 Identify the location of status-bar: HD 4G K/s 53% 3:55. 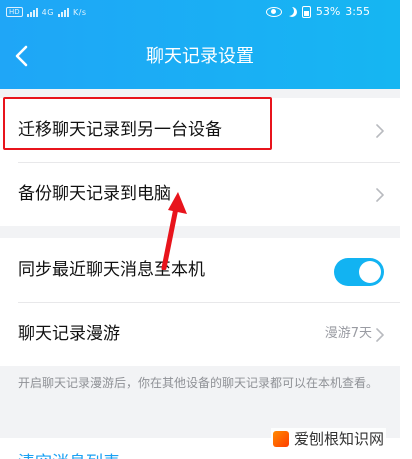
(200, 13).